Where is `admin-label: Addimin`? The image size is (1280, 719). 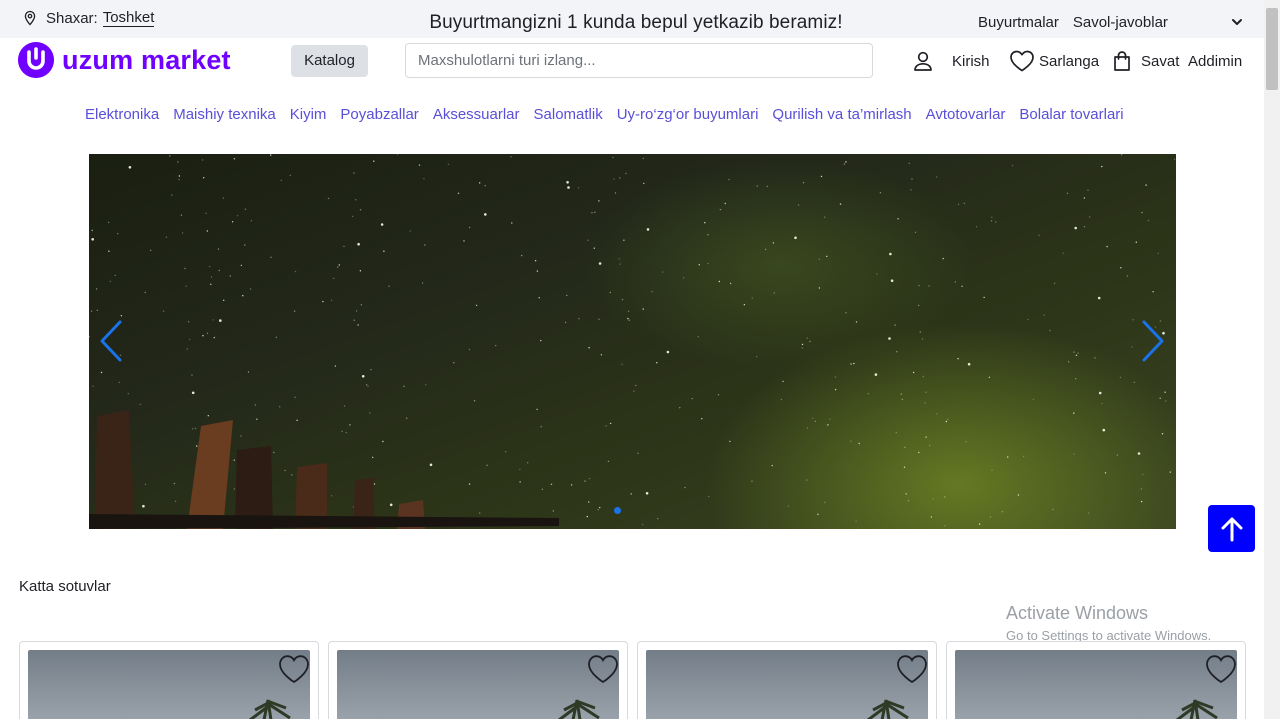
admin-label: Addimin is located at coordinates (1215, 61).